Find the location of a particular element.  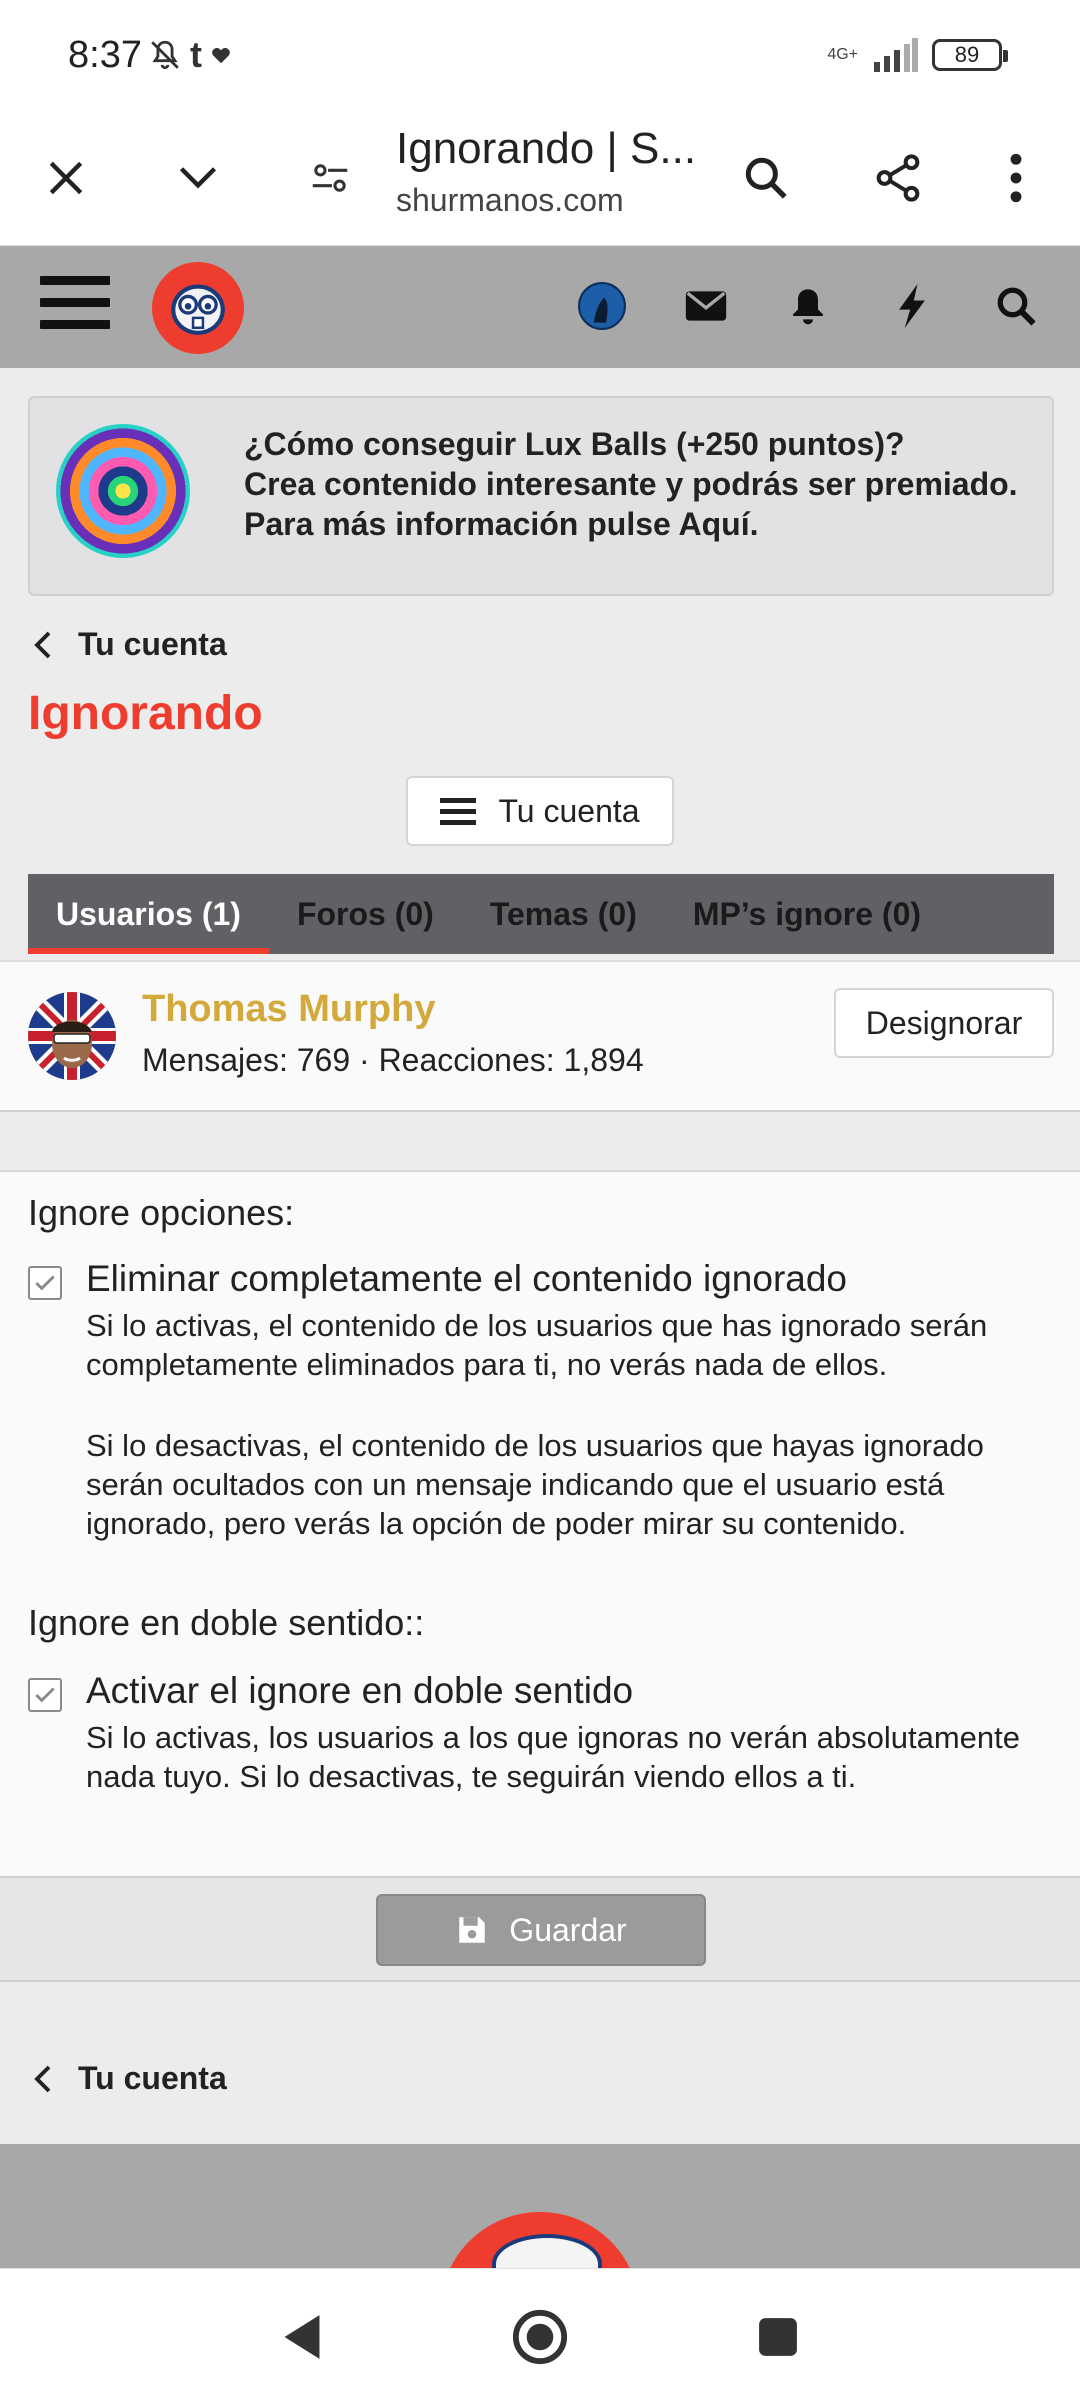

tab-threads: Temas (0) is located at coordinates (563, 914).